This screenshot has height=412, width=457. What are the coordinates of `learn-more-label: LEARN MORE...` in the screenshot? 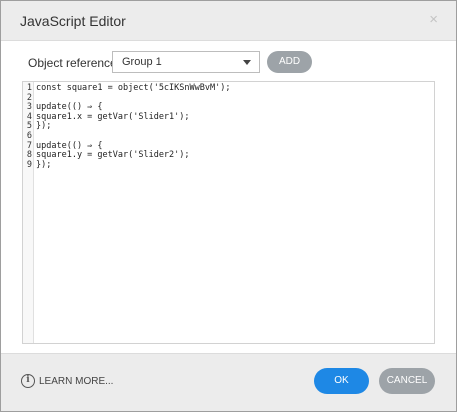 It's located at (76, 381).